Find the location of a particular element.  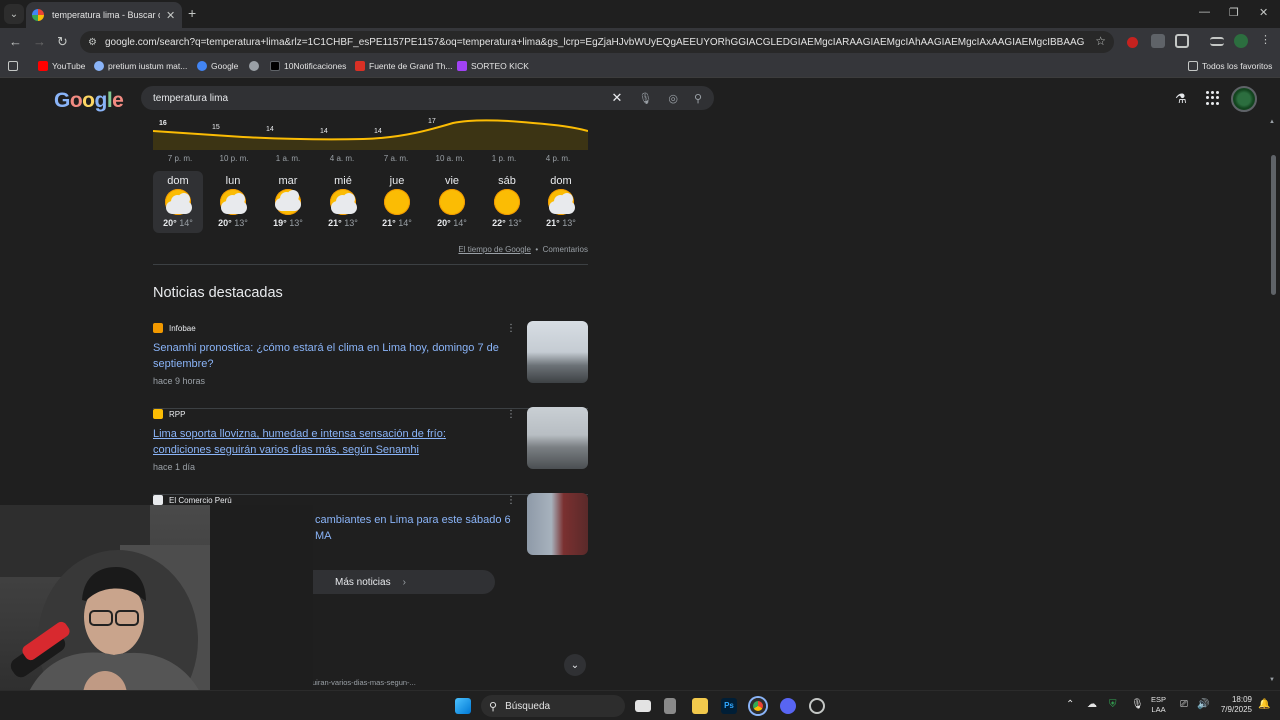

network-icon: ⎚ is located at coordinates (1184, 704).